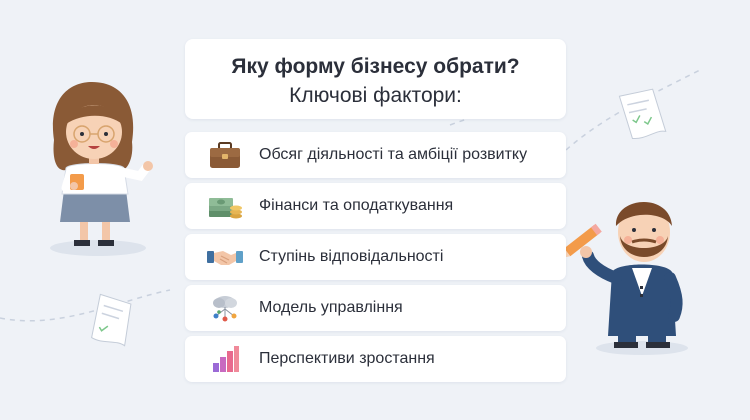 Image resolution: width=750 pixels, height=420 pixels. I want to click on factor-label: Обсяг діяльності та амбіції розвитку, so click(393, 154).